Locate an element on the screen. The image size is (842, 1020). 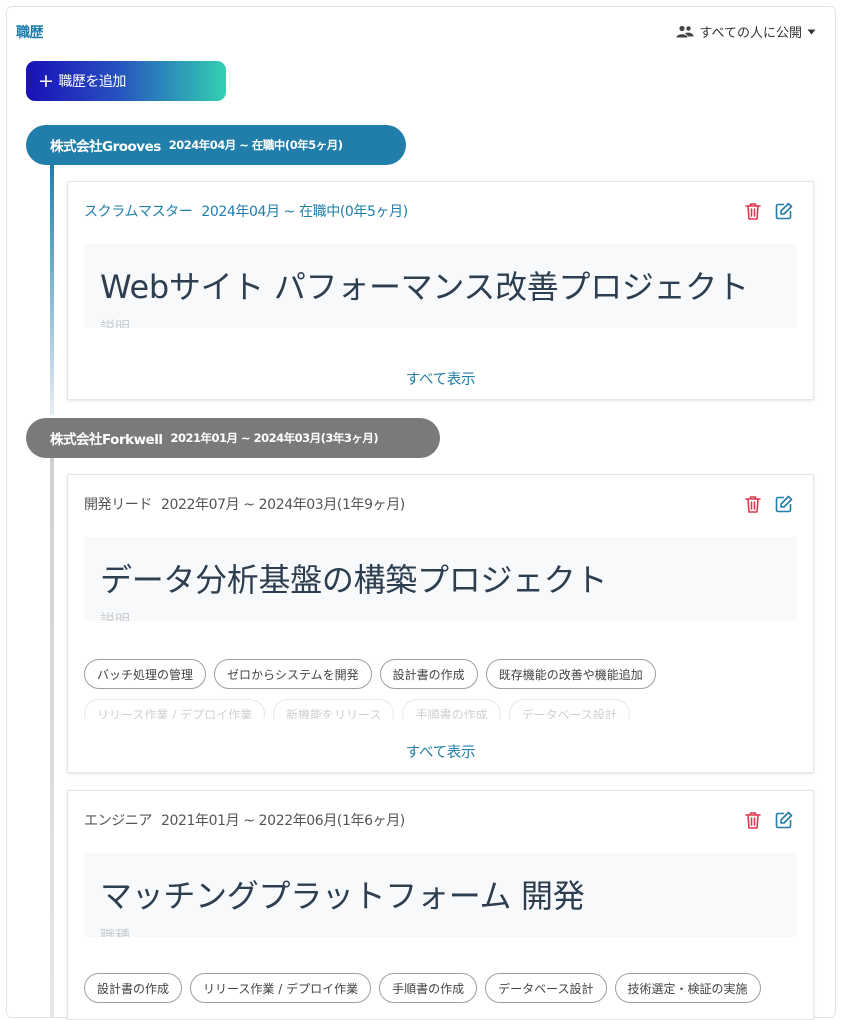
skill-tag: 既存機能の改善や機能追加 is located at coordinates (570, 674).